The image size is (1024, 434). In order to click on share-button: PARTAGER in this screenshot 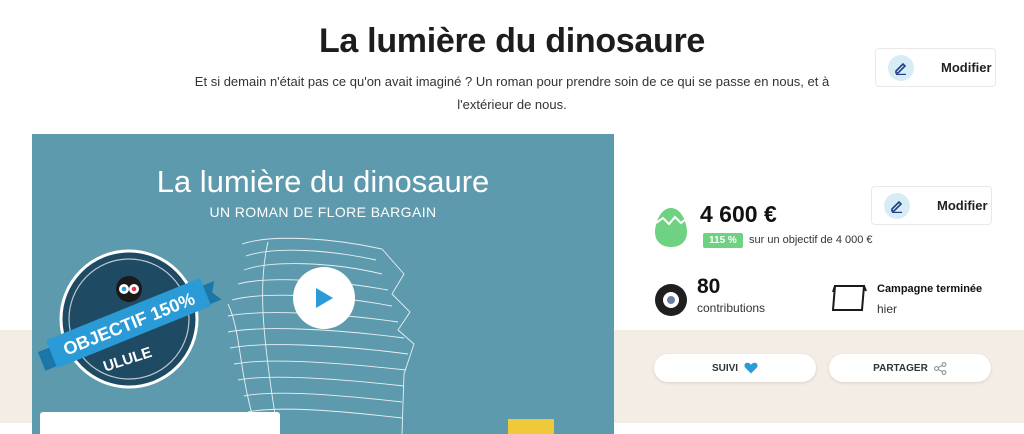, I will do `click(910, 368)`.